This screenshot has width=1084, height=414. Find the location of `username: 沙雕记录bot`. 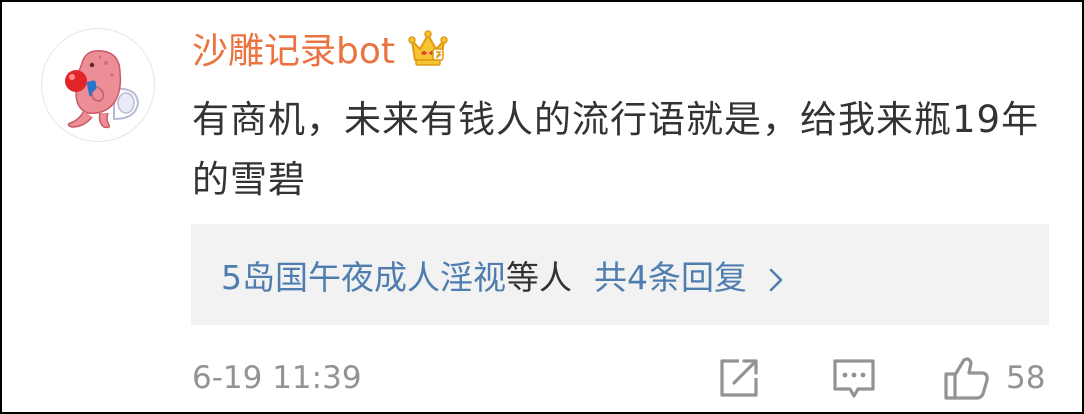

username: 沙雕记录bot is located at coordinates (293, 48).